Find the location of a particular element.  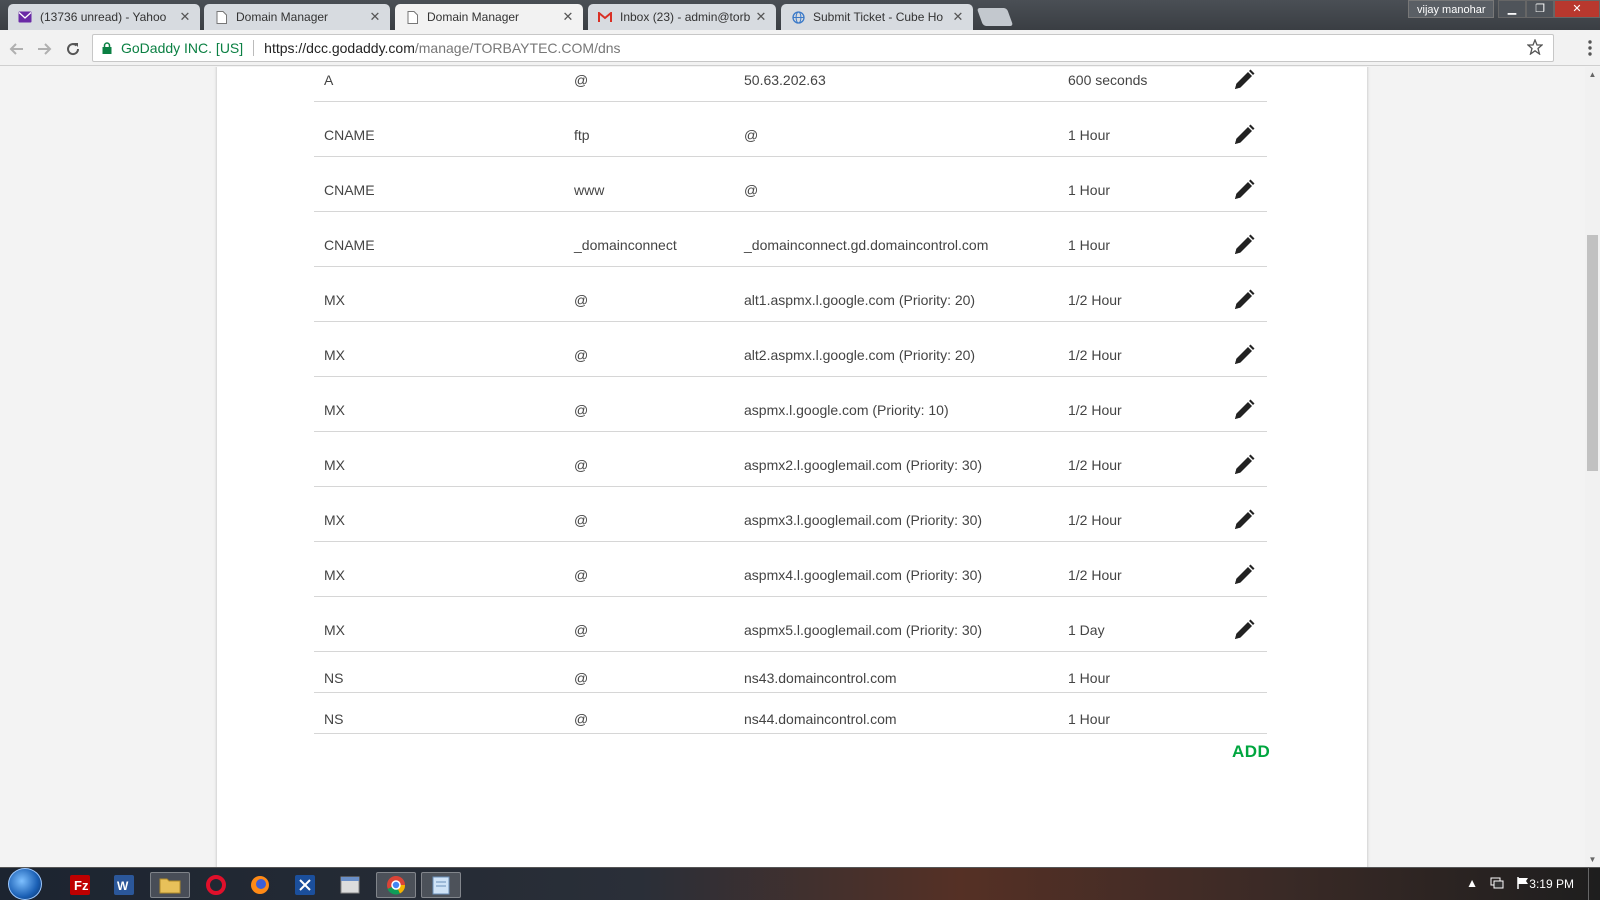

tab-yahoo-mail: (13736 unread) - Yahoo ✕ is located at coordinates (104, 17).